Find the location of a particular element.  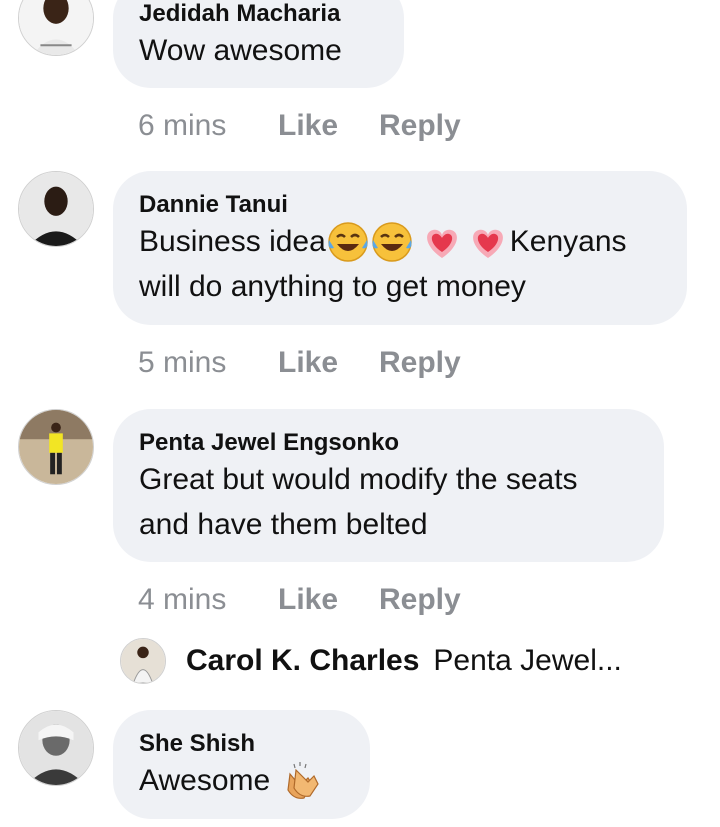

comment-actions: 5 mins Like Reply is located at coordinates (299, 363).